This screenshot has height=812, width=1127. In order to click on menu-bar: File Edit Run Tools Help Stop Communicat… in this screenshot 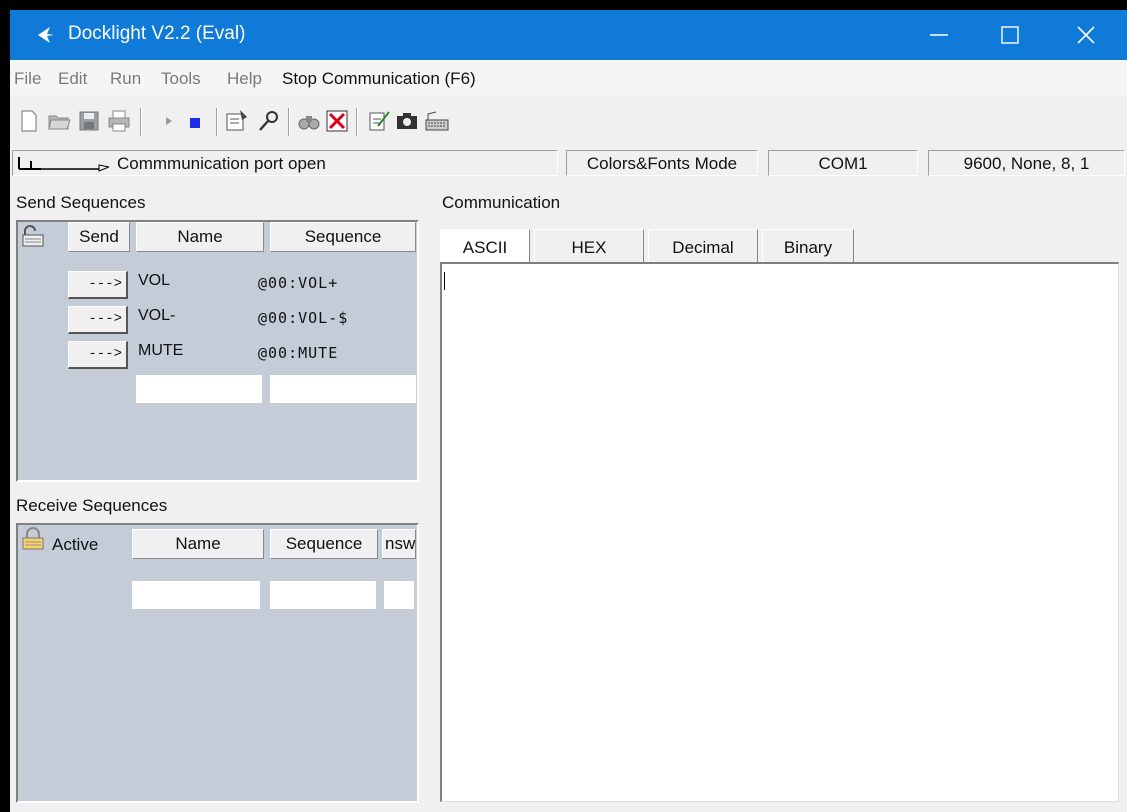, I will do `click(568, 78)`.